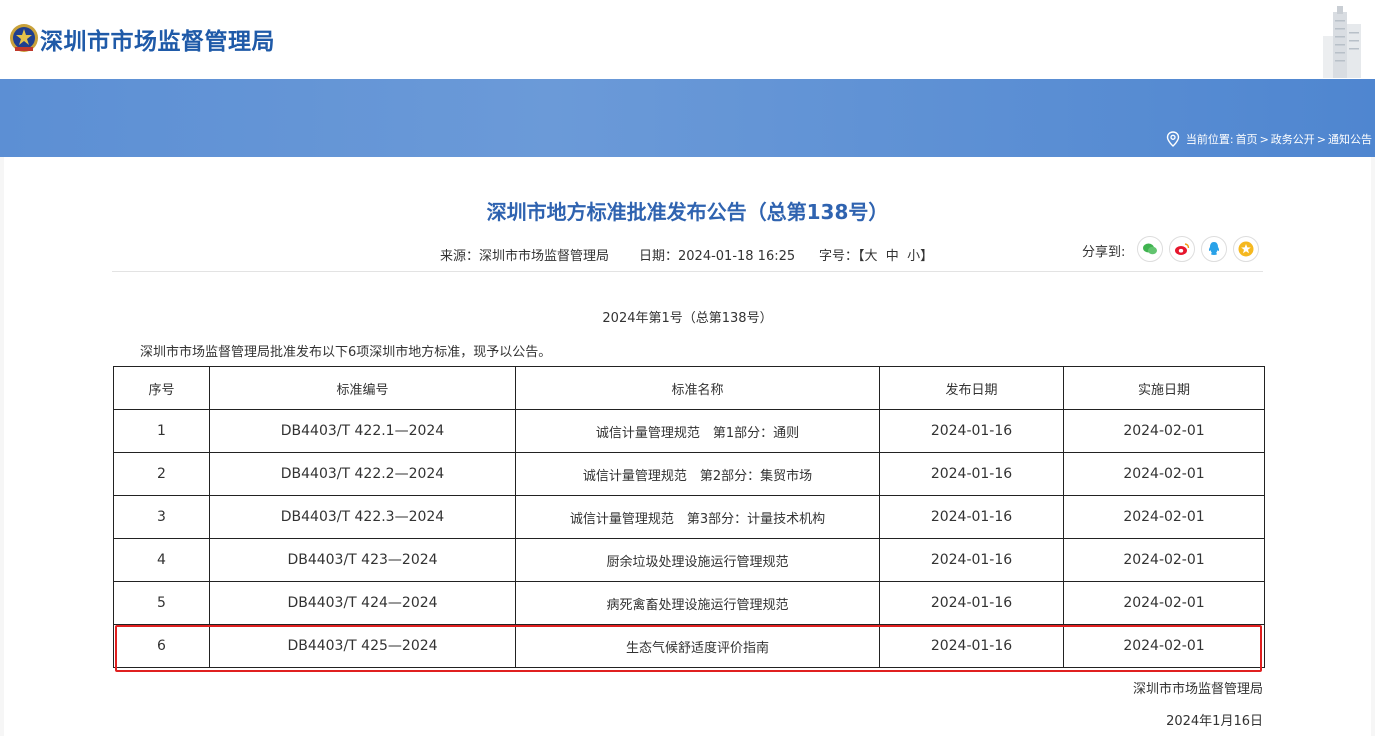  I want to click on building-illustration-icon, so click(1342, 42).